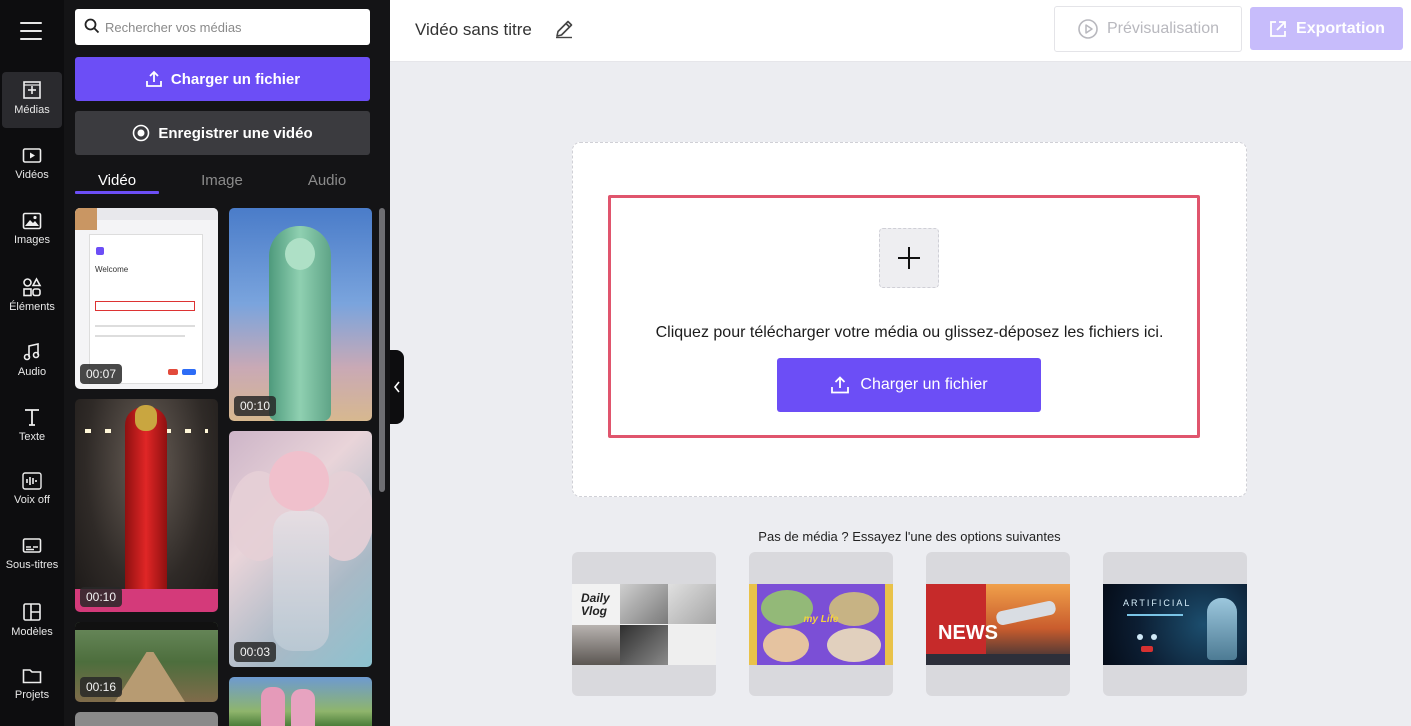  Describe the element at coordinates (146, 309) in the screenshot. I see `thumb-dialog: Welcome` at that location.